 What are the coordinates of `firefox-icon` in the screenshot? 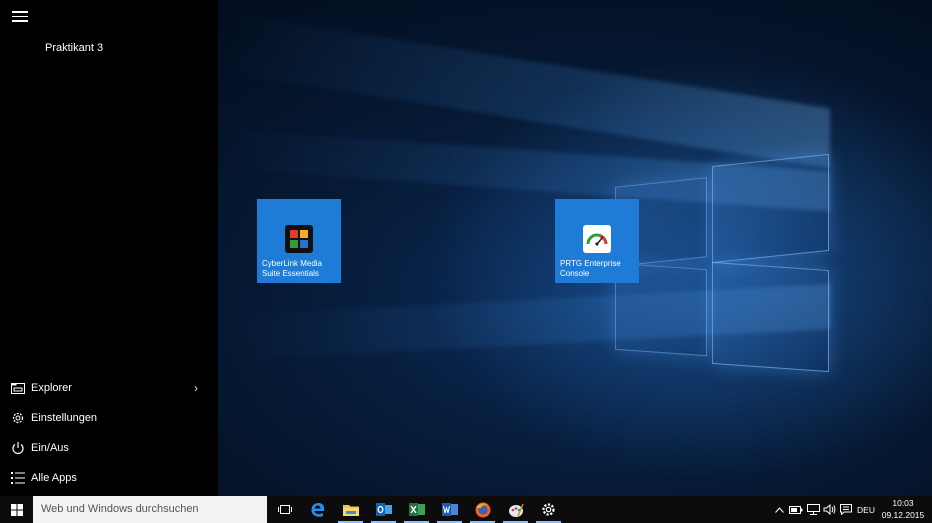 It's located at (482, 509).